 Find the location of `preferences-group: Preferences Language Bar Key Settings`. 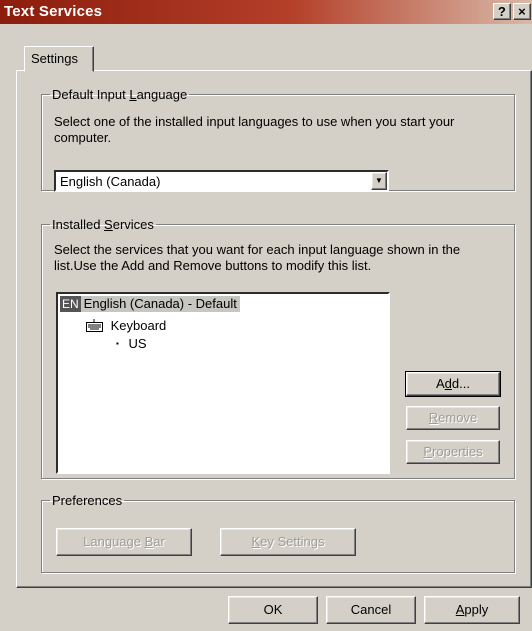

preferences-group: Preferences Language Bar Key Settings is located at coordinates (278, 533).